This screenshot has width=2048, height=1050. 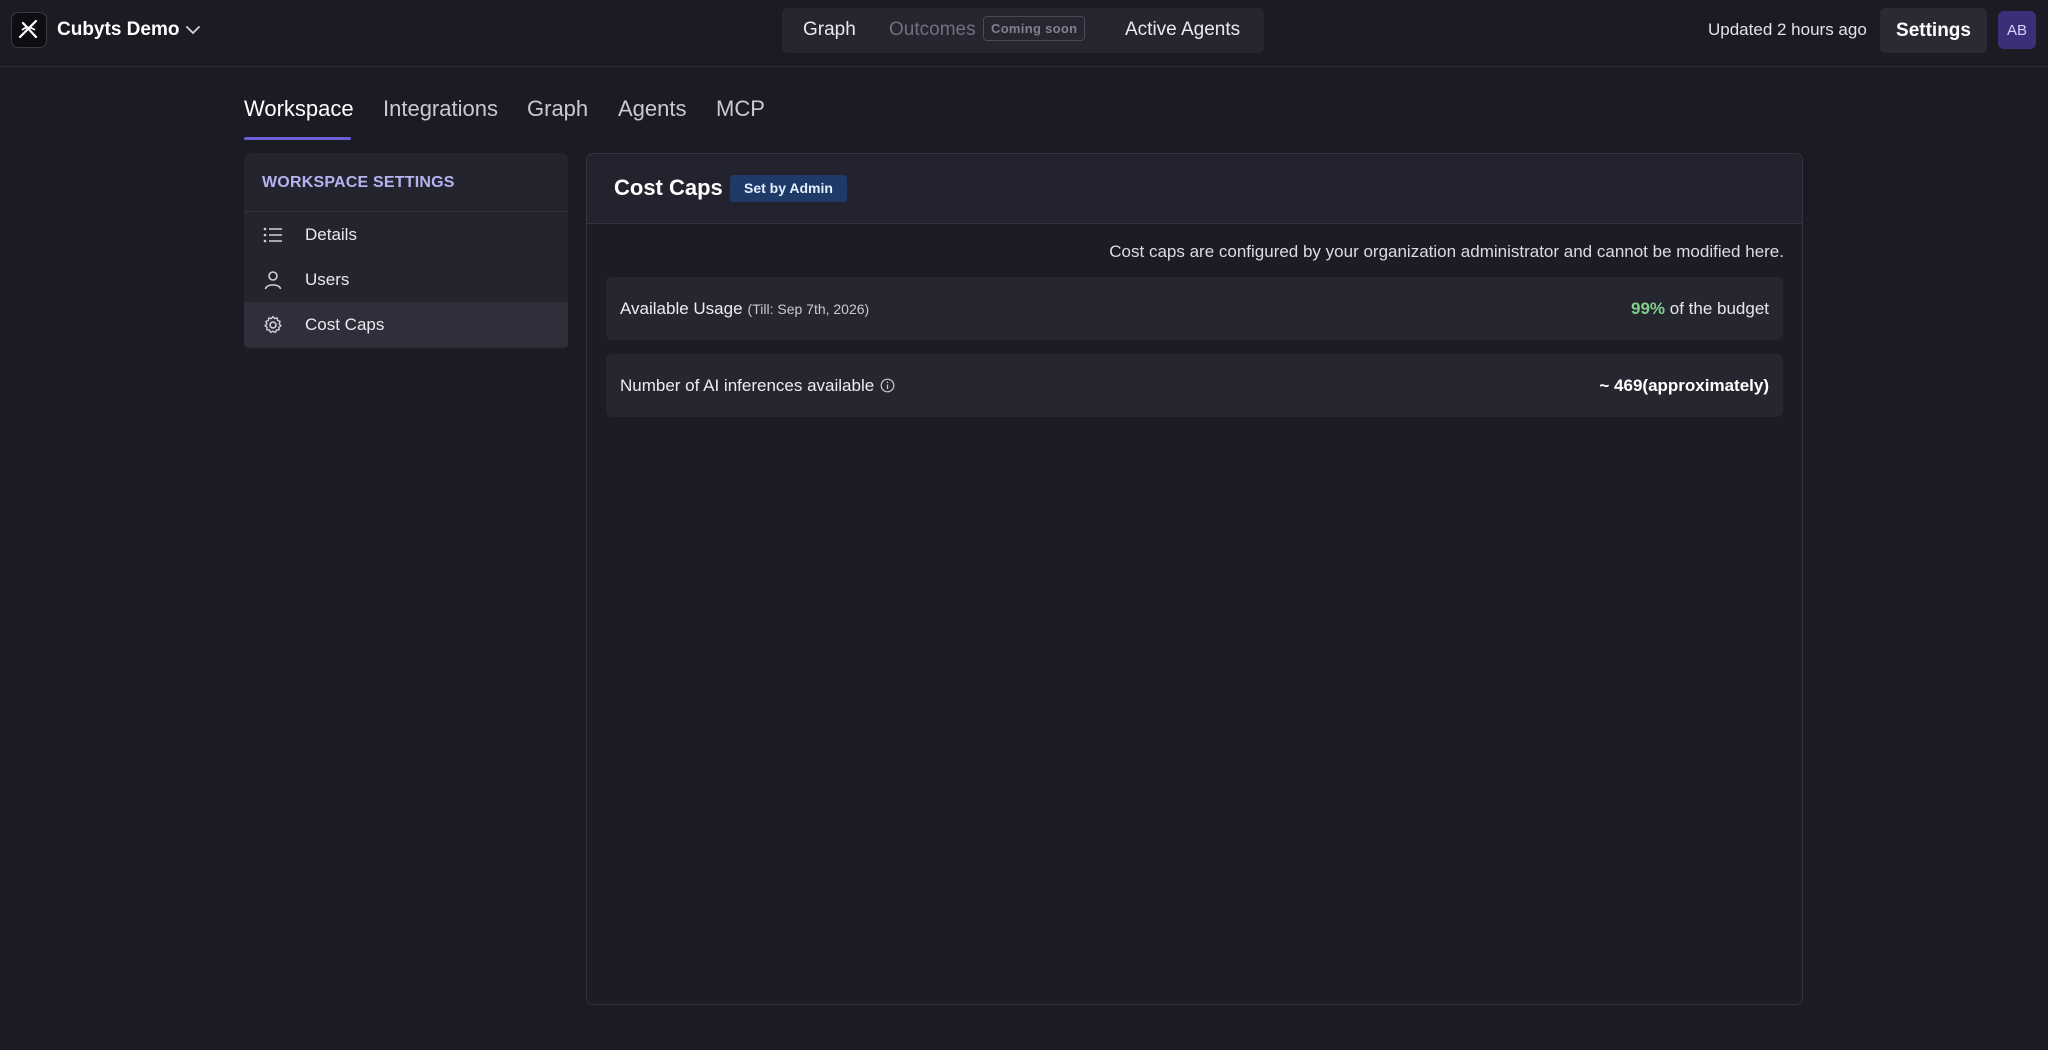 What do you see at coordinates (345, 324) in the screenshot?
I see `sidebar-item-label: Cost Caps` at bounding box center [345, 324].